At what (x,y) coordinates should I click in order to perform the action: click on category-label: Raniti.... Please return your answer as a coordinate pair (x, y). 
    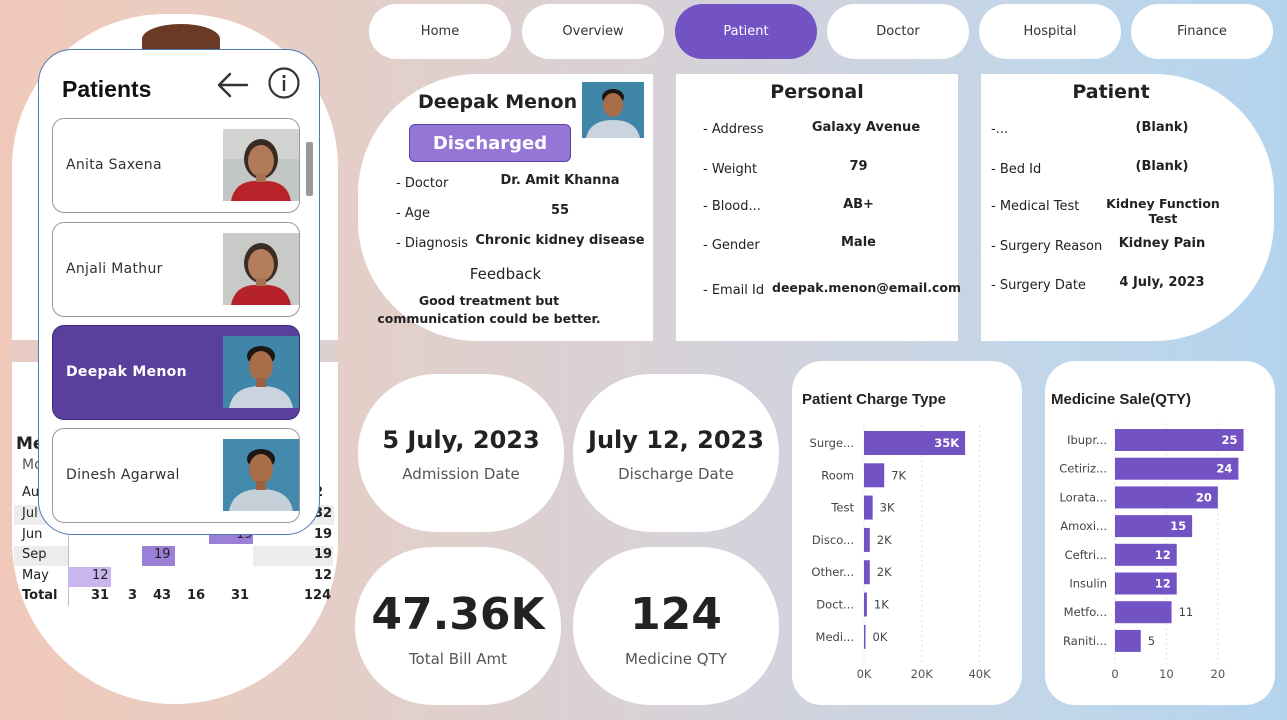
    Looking at the image, I should click on (1085, 641).